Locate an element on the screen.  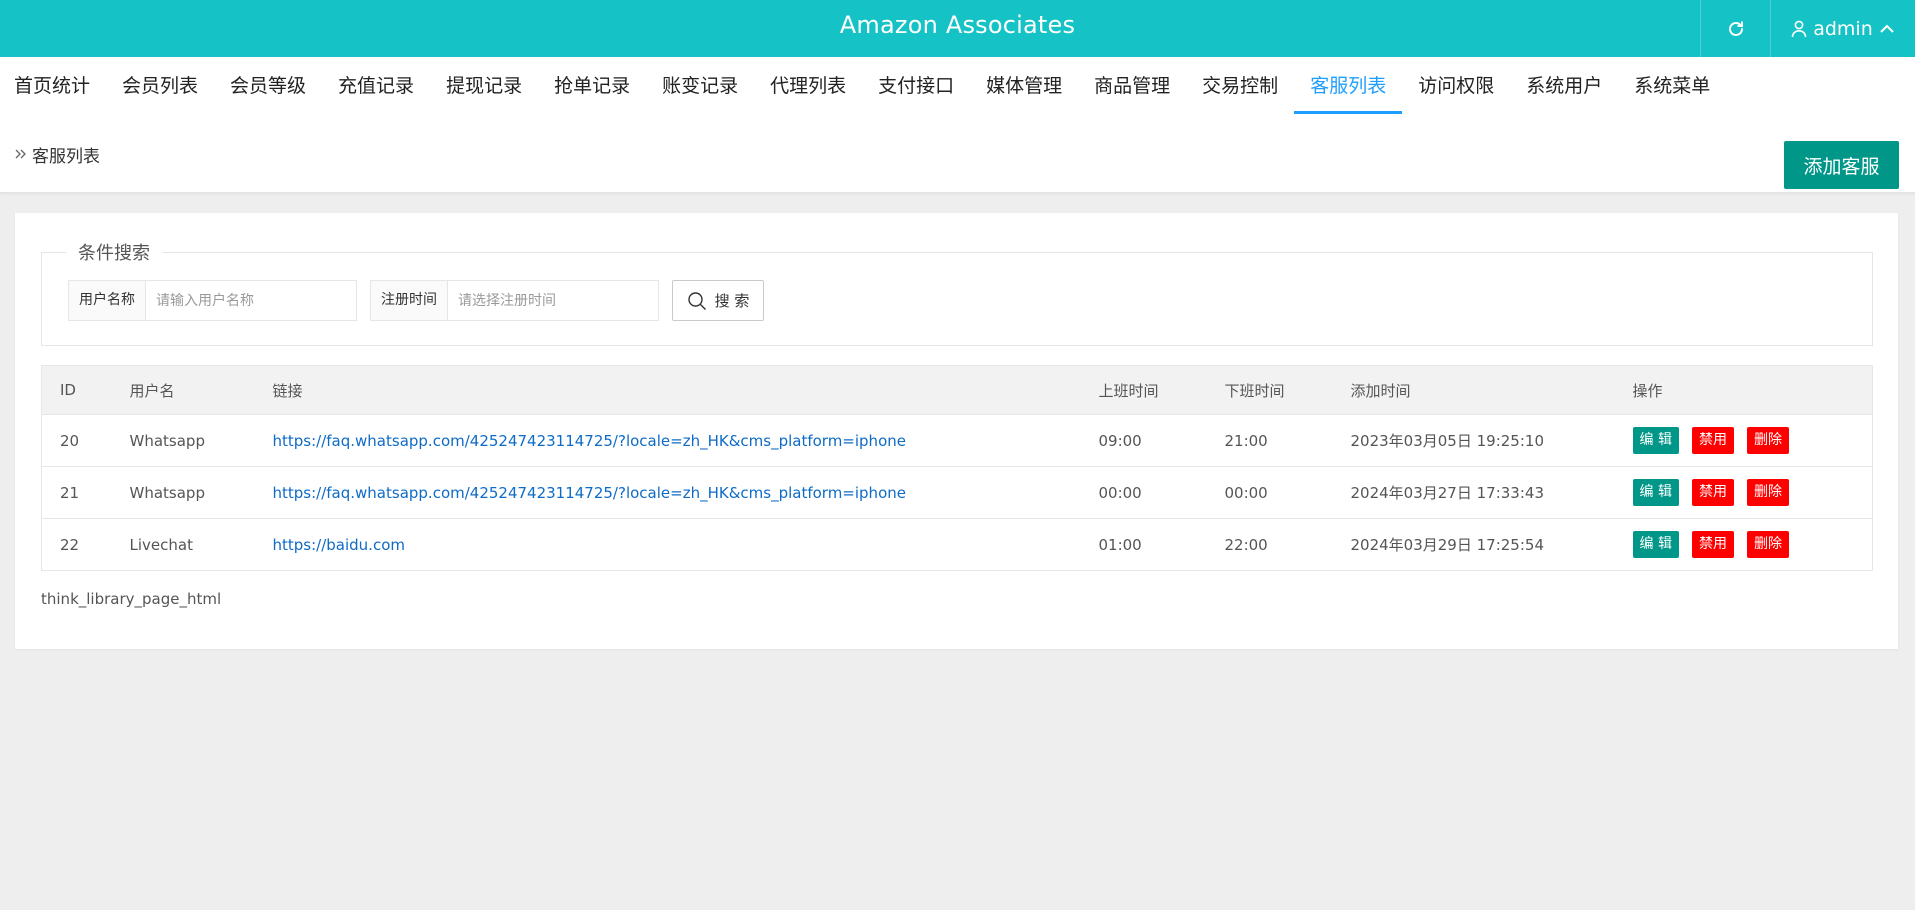
nav-item-recharge-records: 充值记录 is located at coordinates (376, 86).